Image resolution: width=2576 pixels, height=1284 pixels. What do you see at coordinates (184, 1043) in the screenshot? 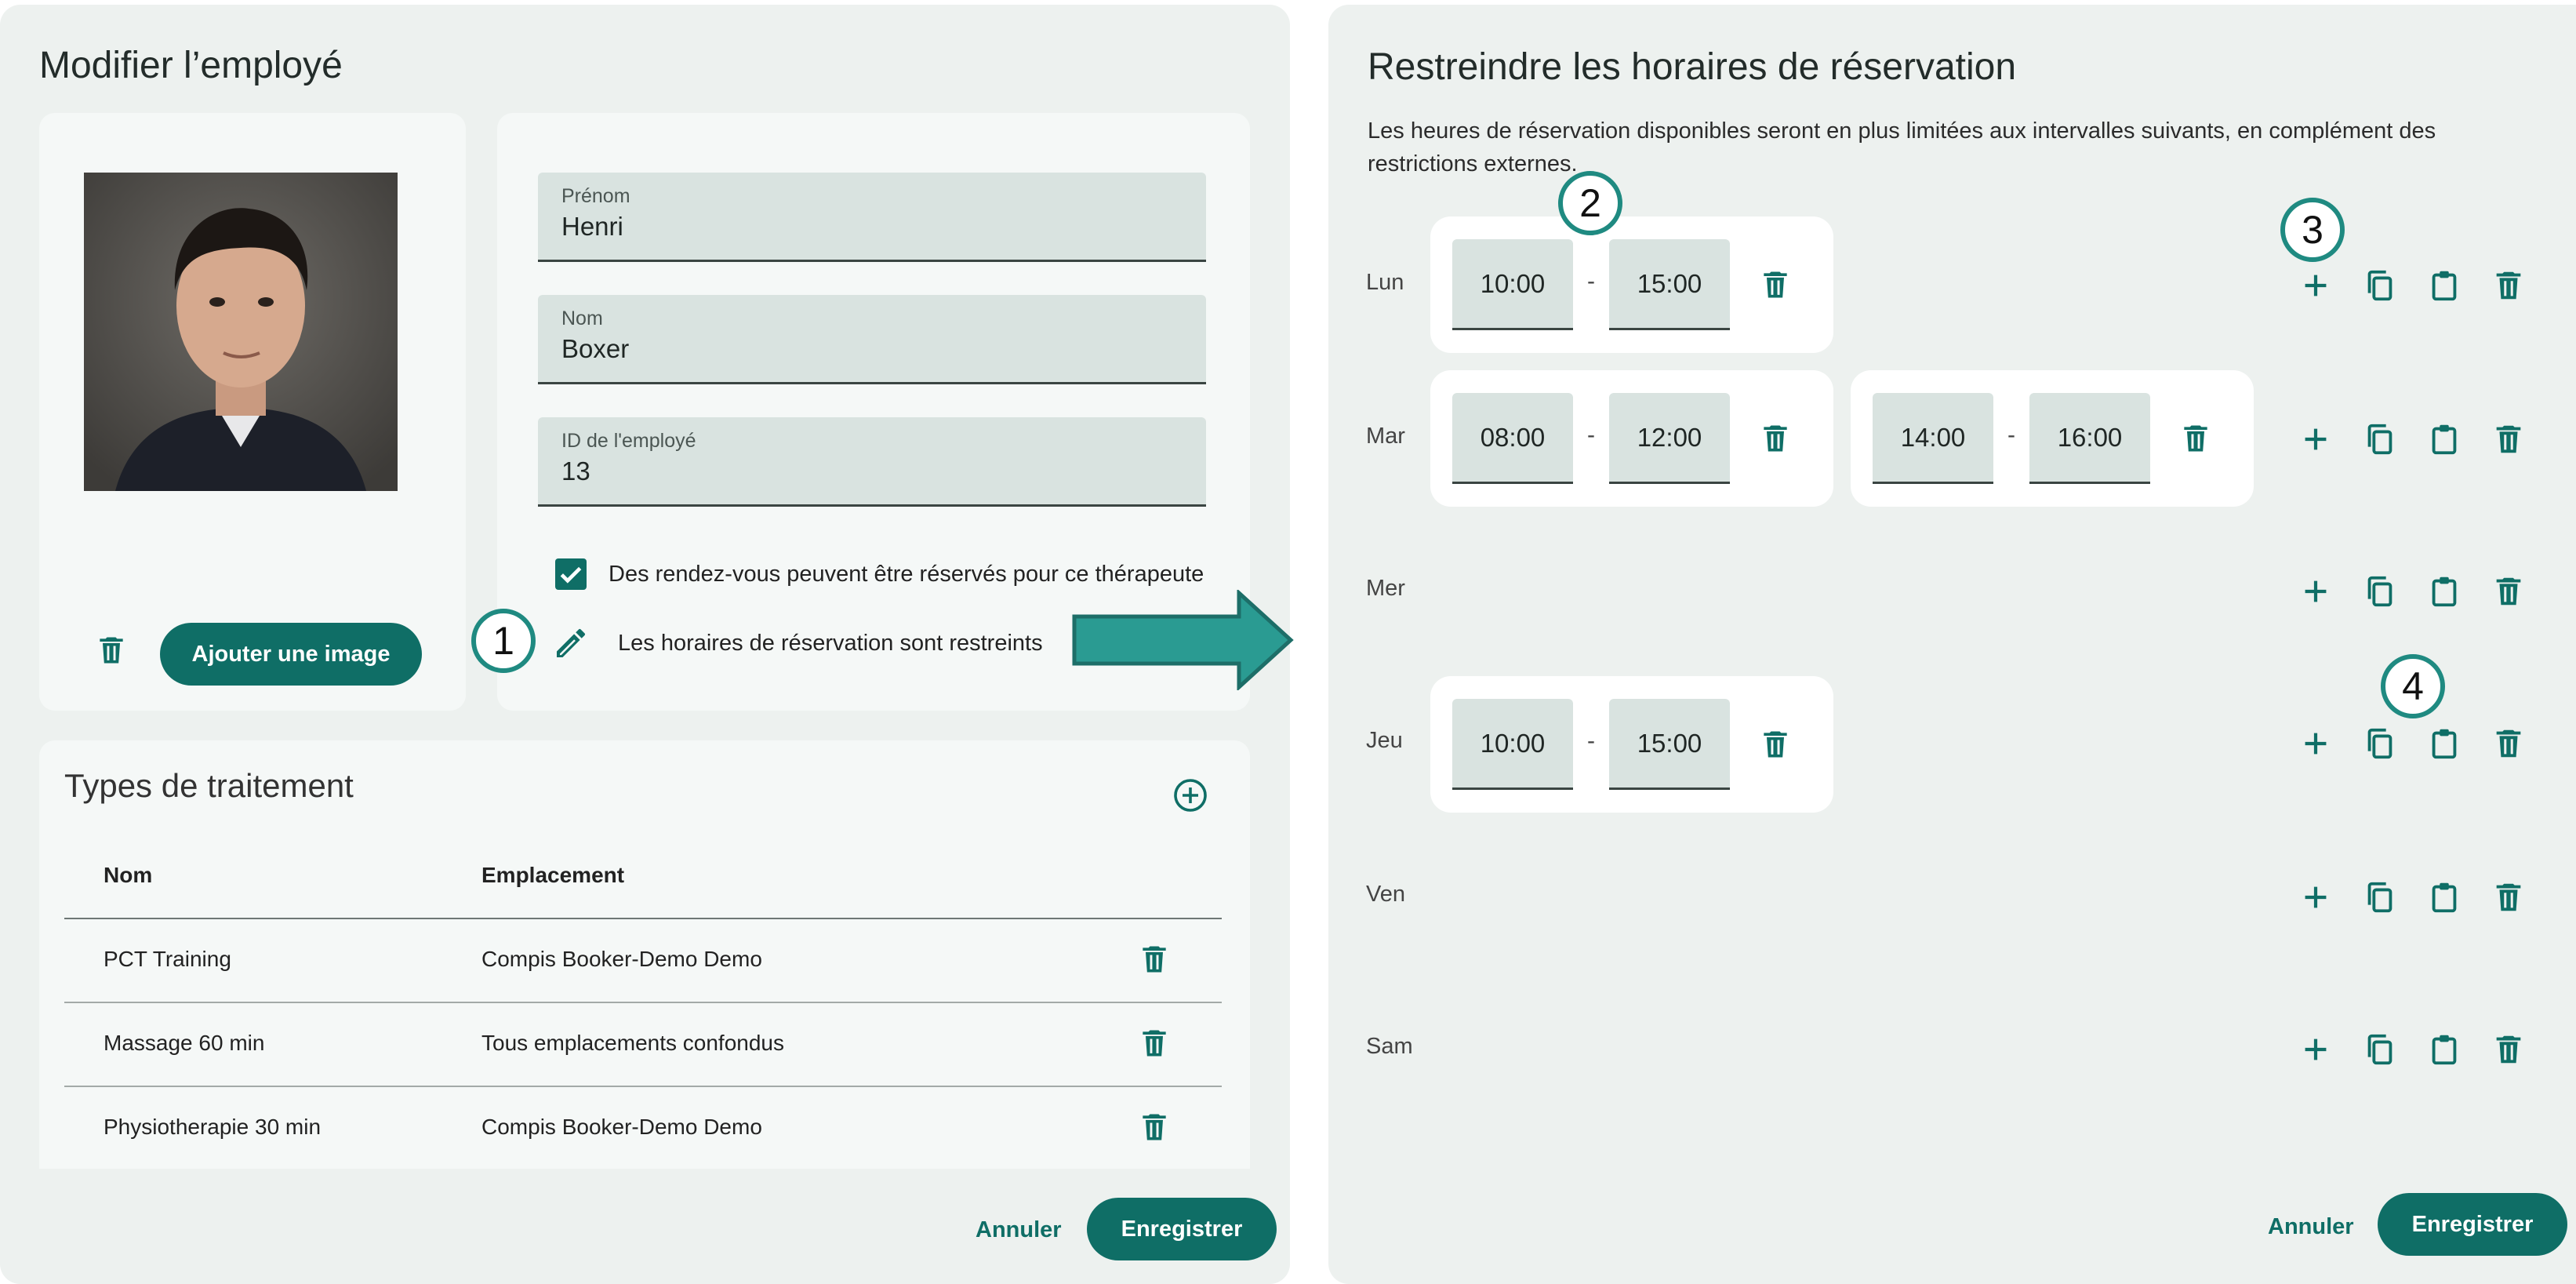
I see `treatment-name: Massage 60 min` at bounding box center [184, 1043].